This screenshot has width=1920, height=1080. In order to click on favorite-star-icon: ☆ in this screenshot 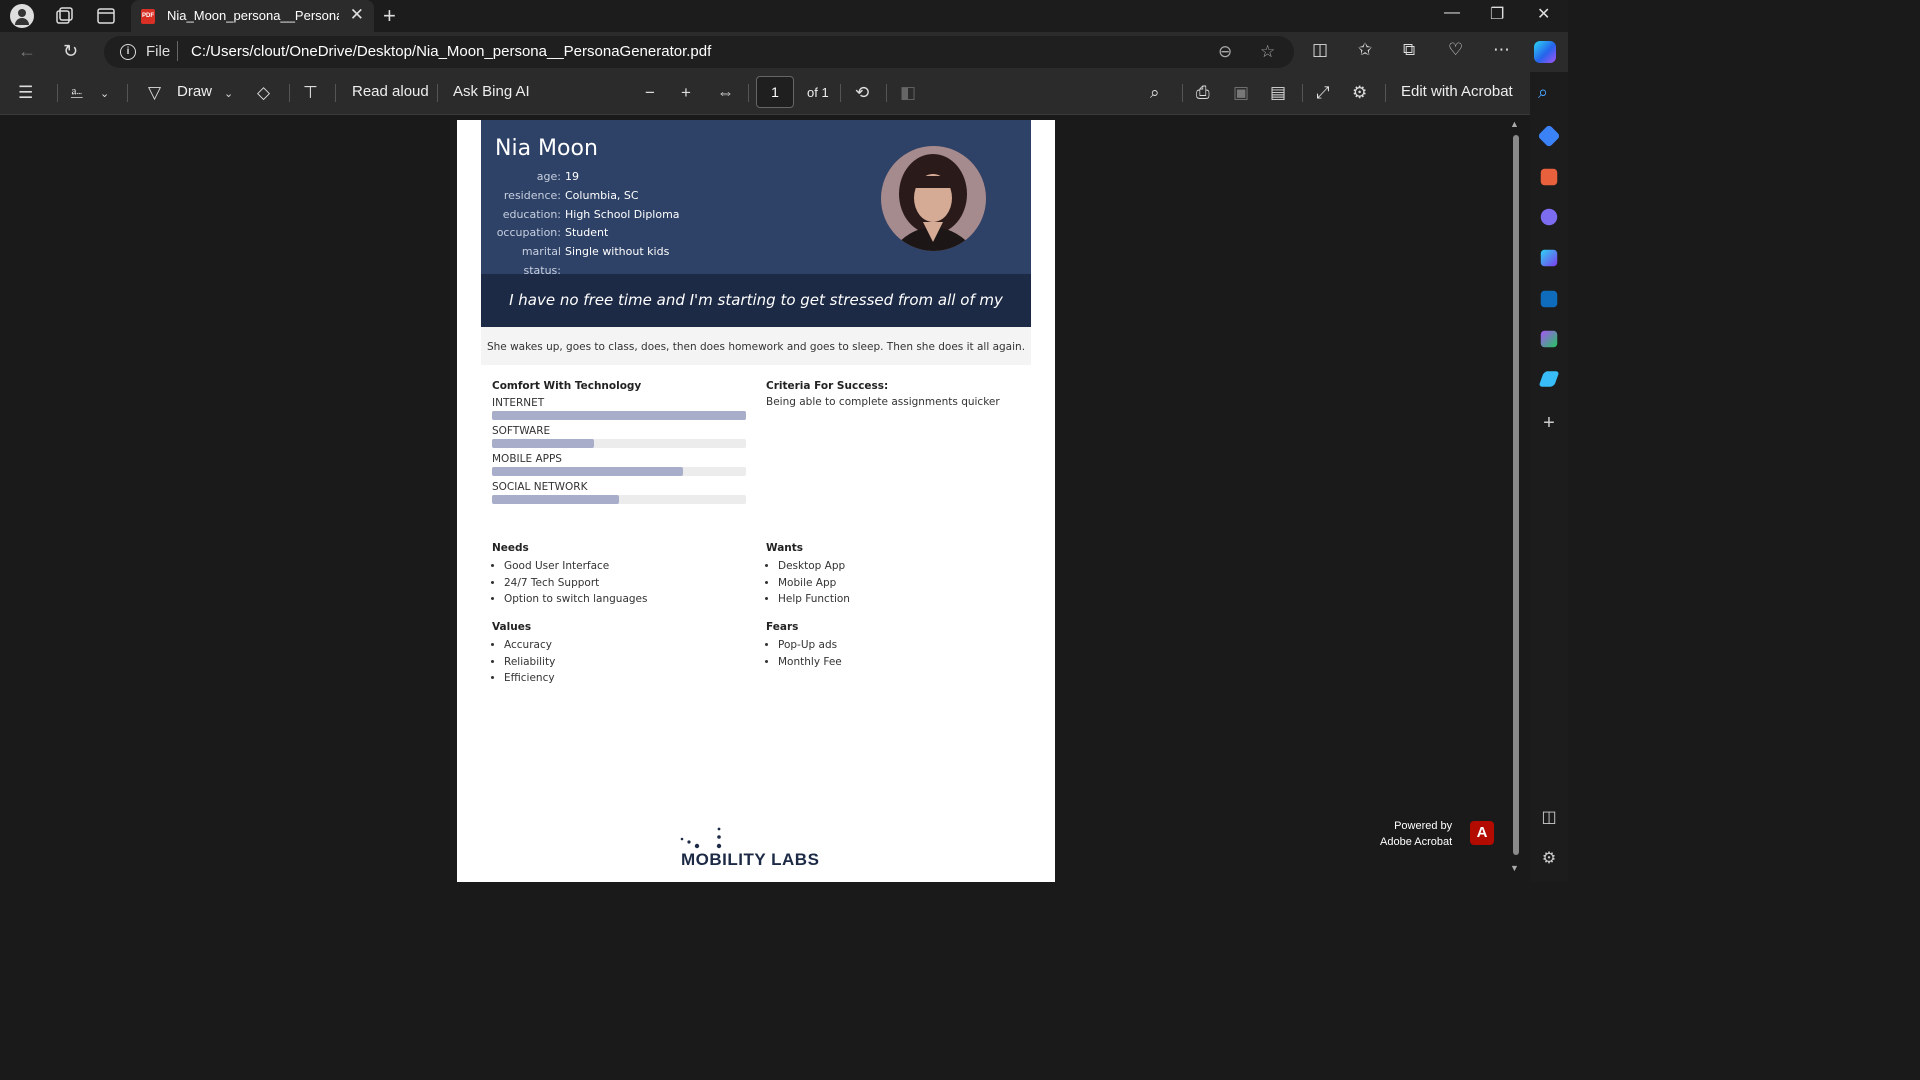, I will do `click(1267, 52)`.